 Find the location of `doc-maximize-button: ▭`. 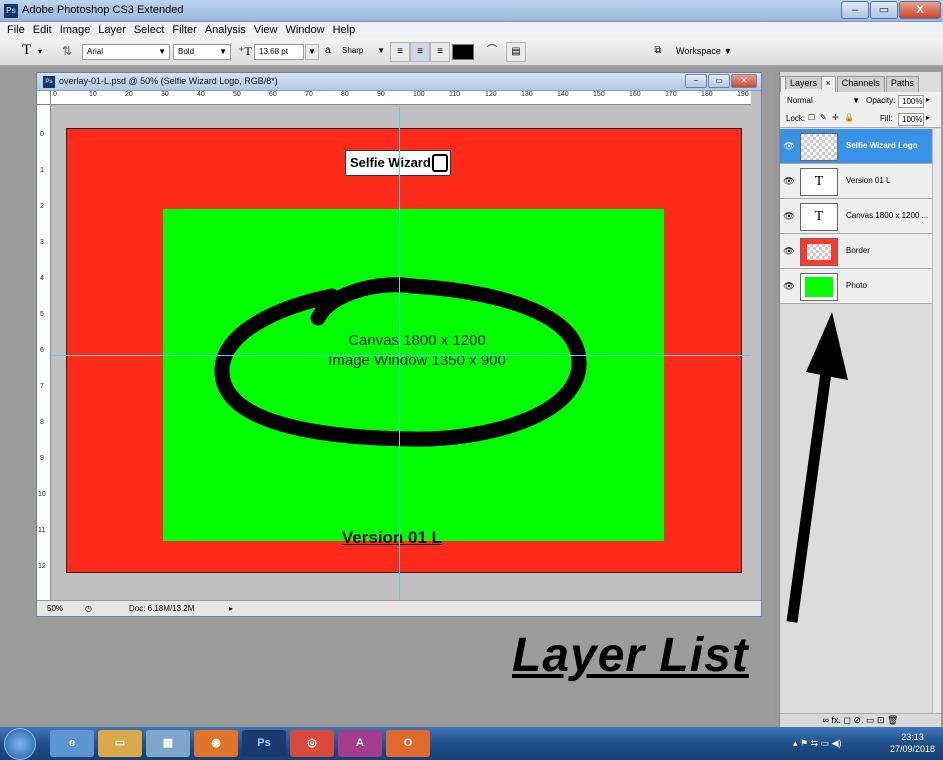

doc-maximize-button: ▭ is located at coordinates (719, 81).